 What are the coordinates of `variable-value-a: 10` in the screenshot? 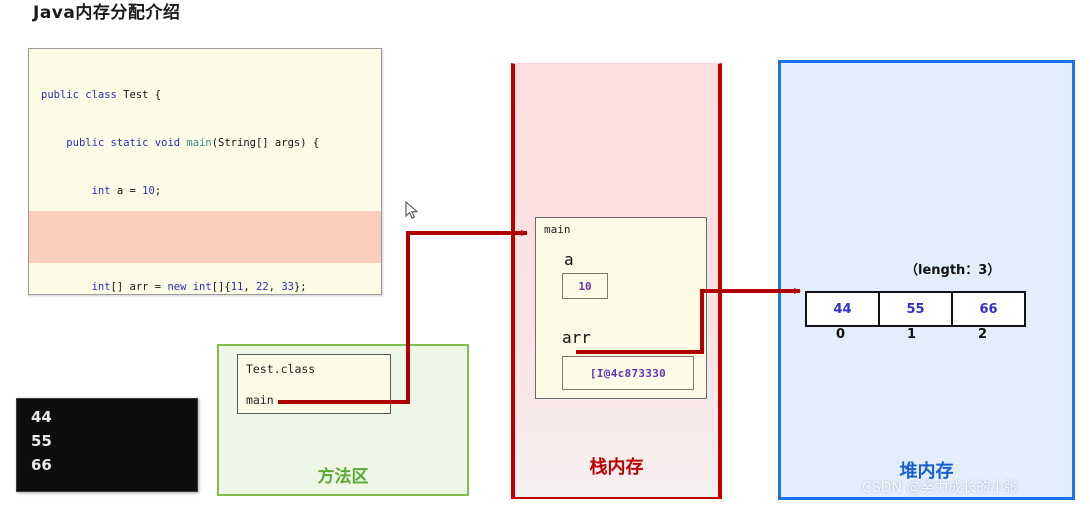 It's located at (585, 286).